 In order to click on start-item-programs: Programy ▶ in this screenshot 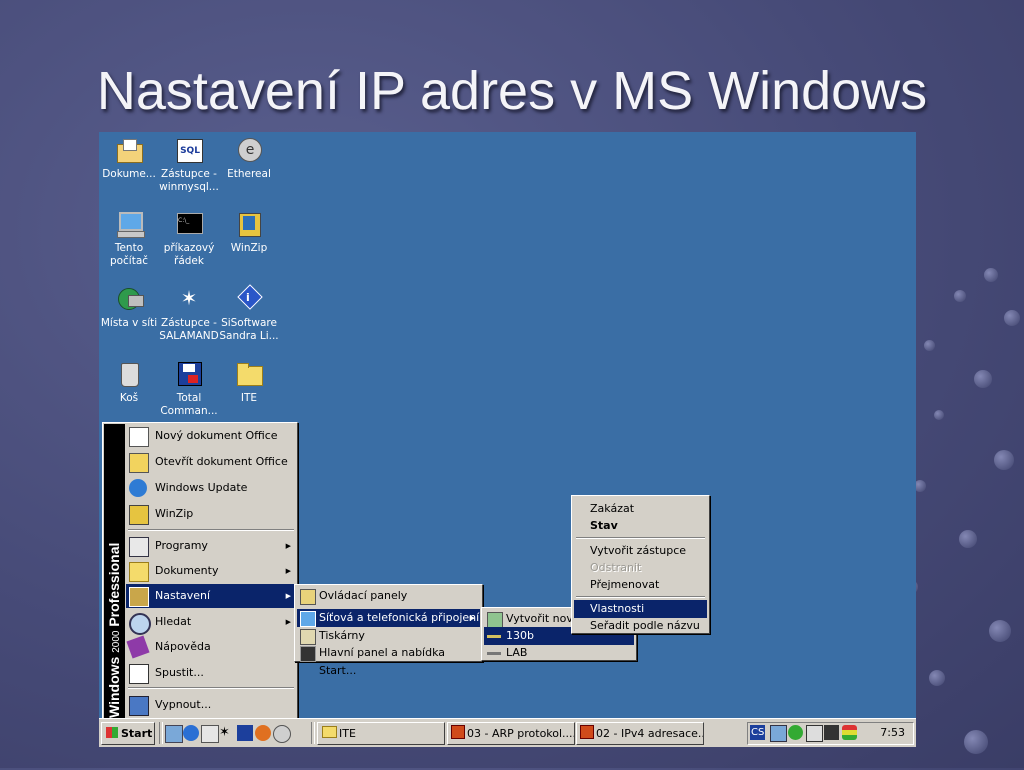, I will do `click(211, 546)`.